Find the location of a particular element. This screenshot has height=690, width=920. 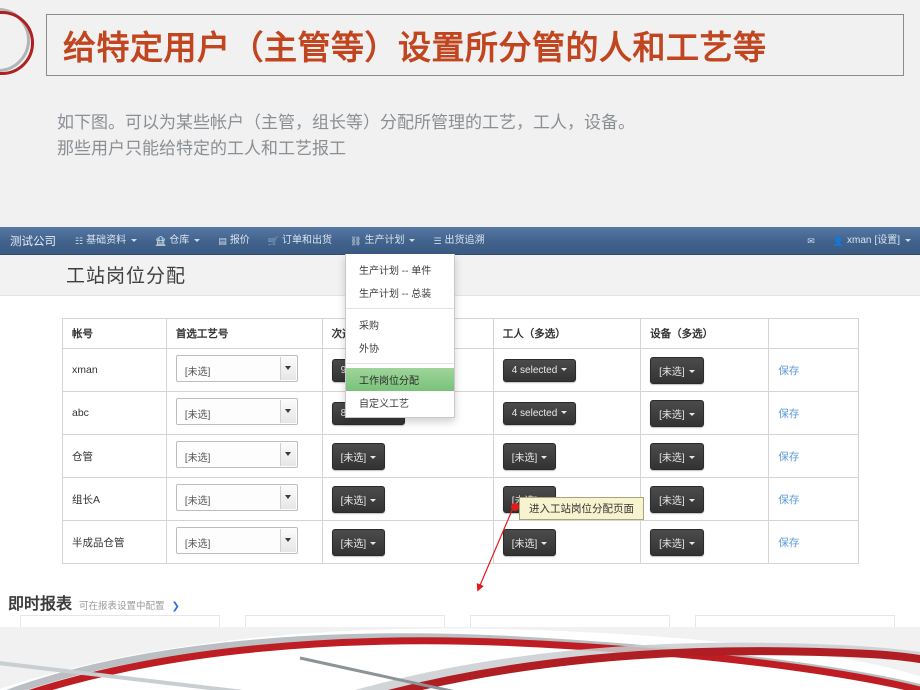

settings-label: [设置] is located at coordinates (887, 240).